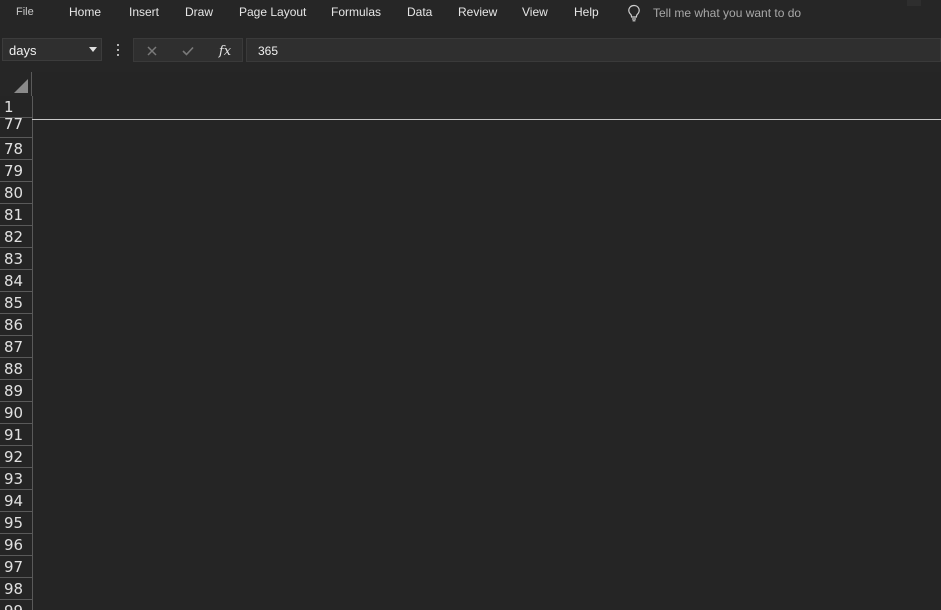 This screenshot has height=610, width=941. What do you see at coordinates (23, 50) in the screenshot?
I see `name-box-value: days` at bounding box center [23, 50].